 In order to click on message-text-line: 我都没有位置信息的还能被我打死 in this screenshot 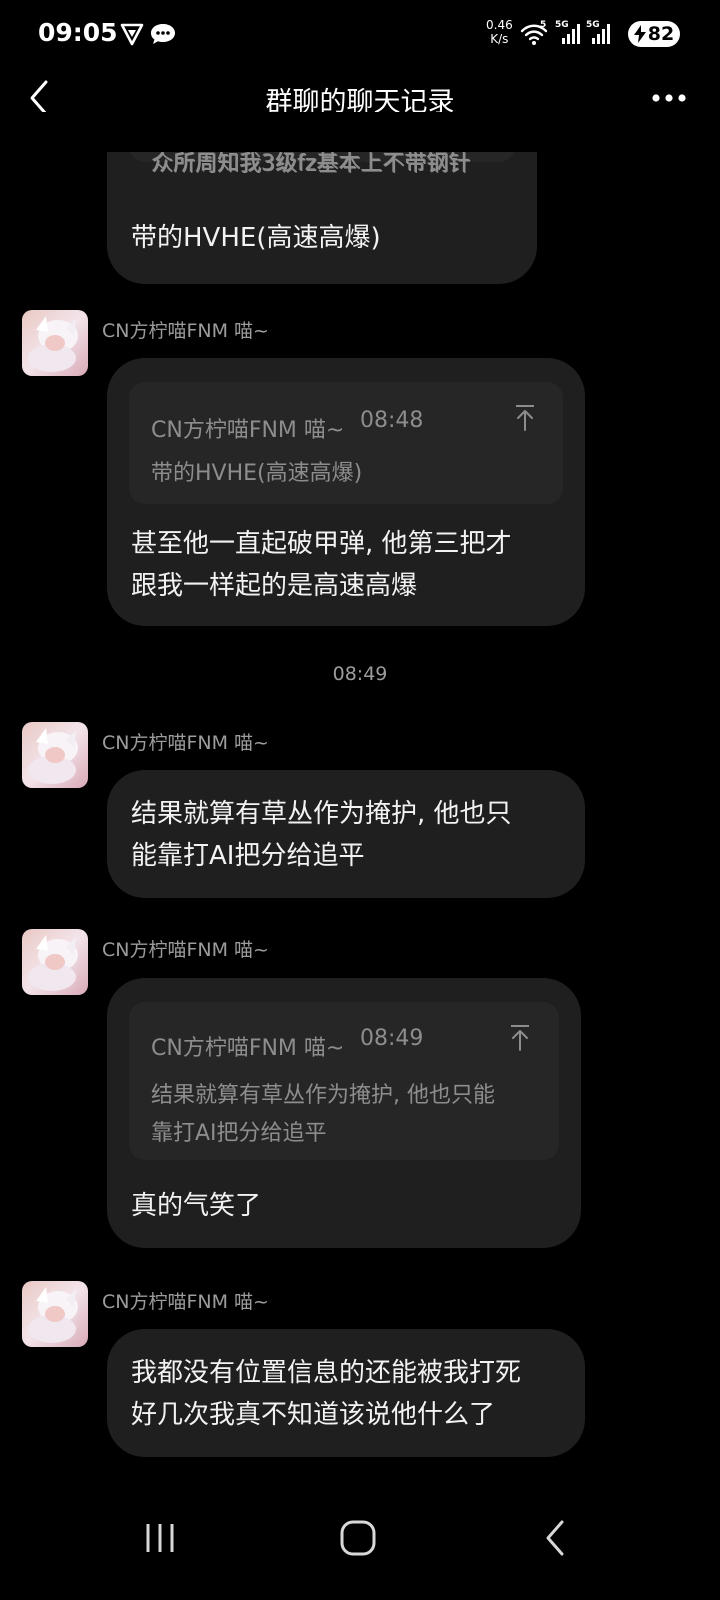, I will do `click(326, 1373)`.